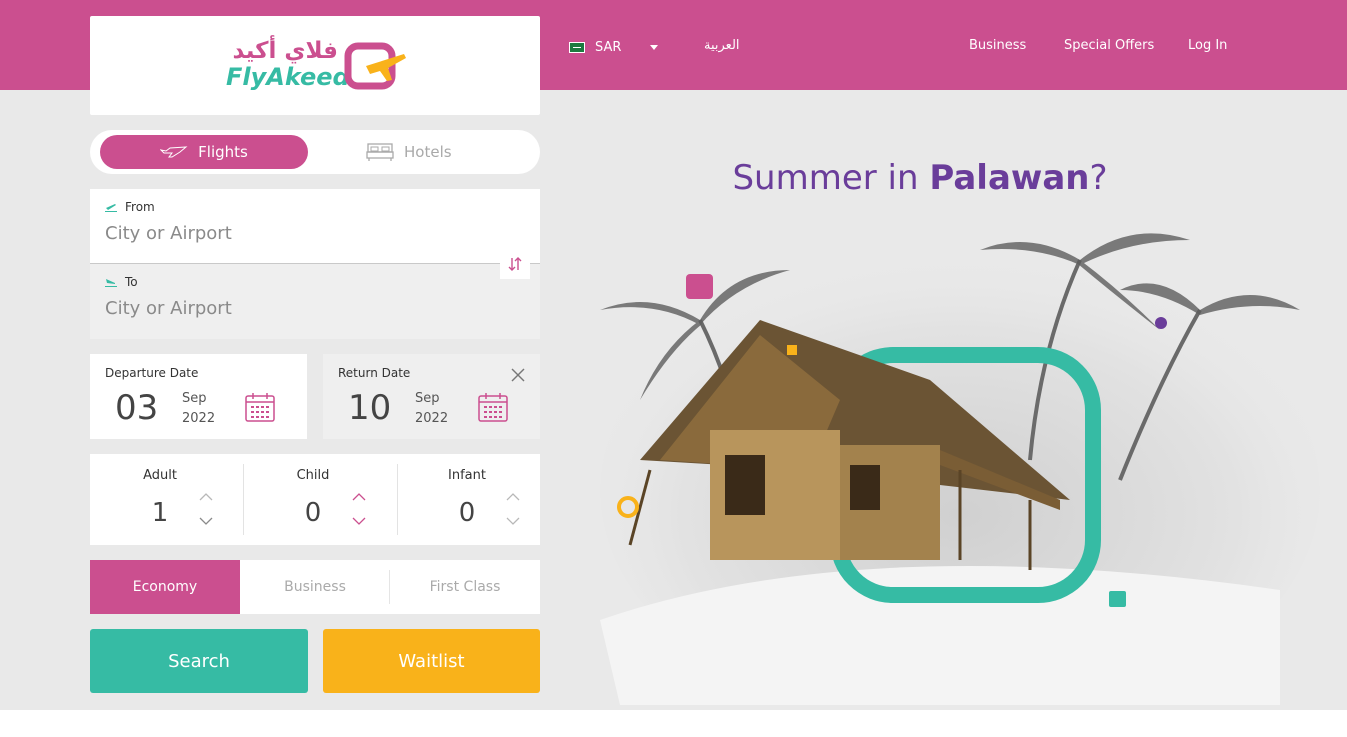 Image resolution: width=1347 pixels, height=737 pixels. I want to click on plane-icon, so click(174, 152).